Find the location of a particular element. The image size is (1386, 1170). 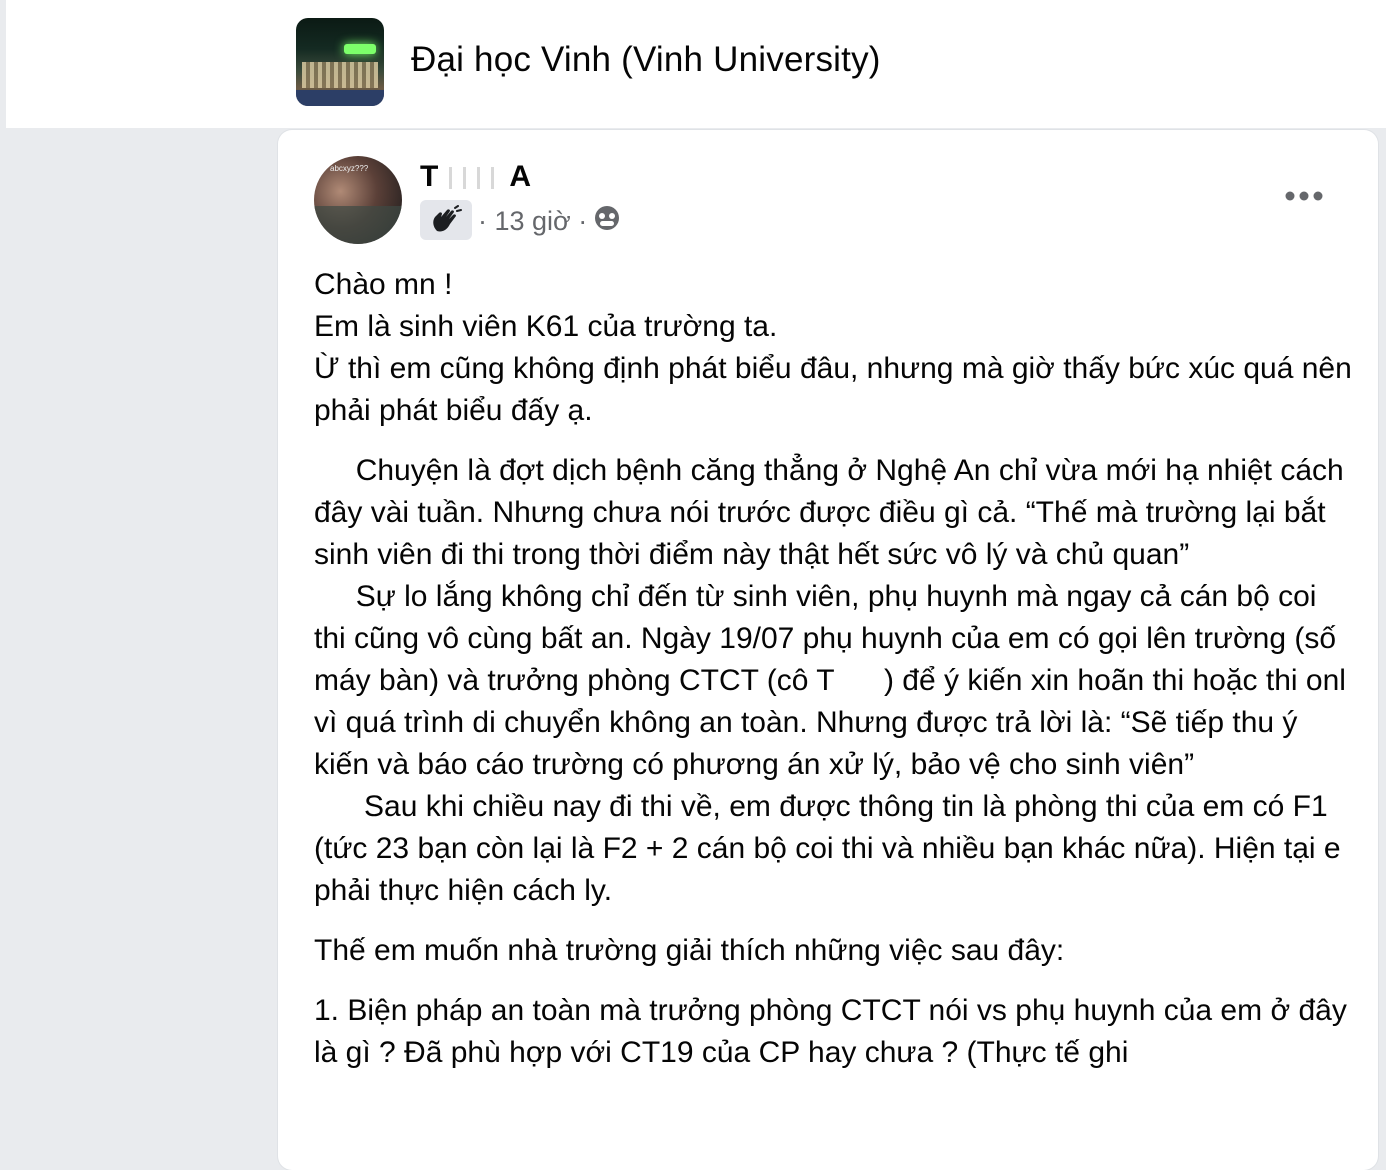

author-name-end: A is located at coordinates (520, 176).